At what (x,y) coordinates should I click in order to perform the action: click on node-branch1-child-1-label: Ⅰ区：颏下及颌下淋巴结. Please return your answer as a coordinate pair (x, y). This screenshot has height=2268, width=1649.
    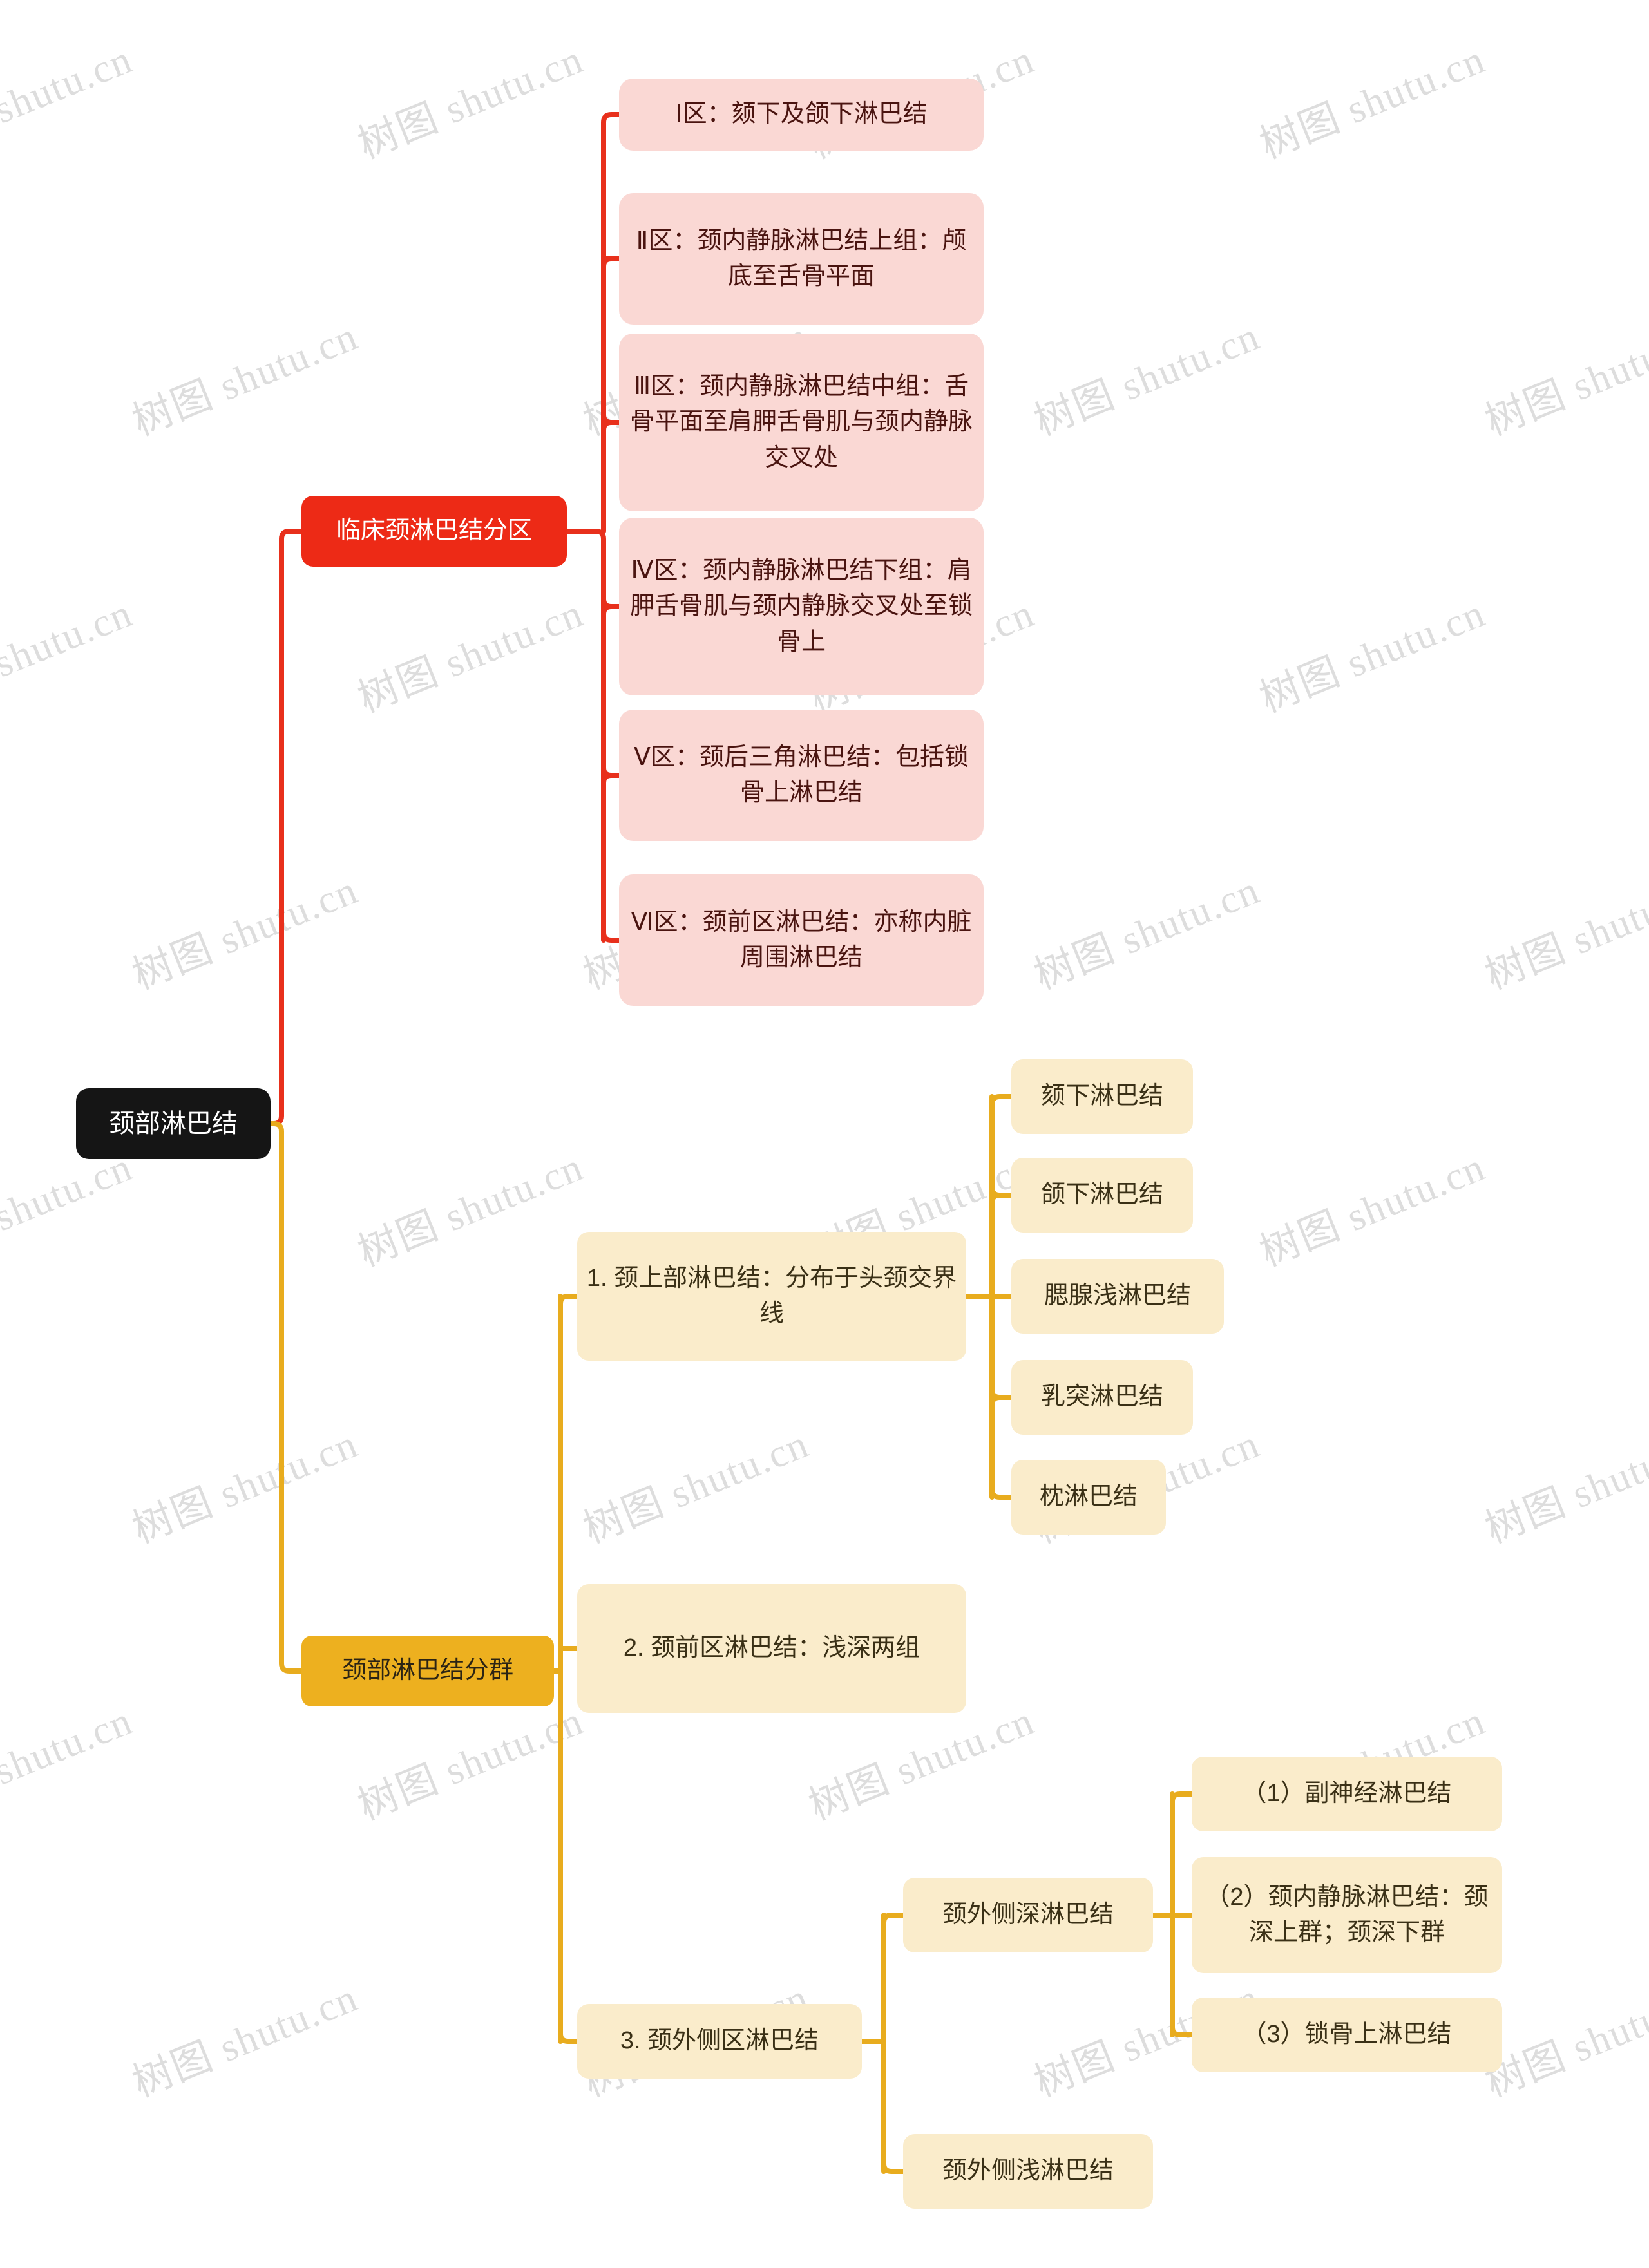
    Looking at the image, I should click on (802, 114).